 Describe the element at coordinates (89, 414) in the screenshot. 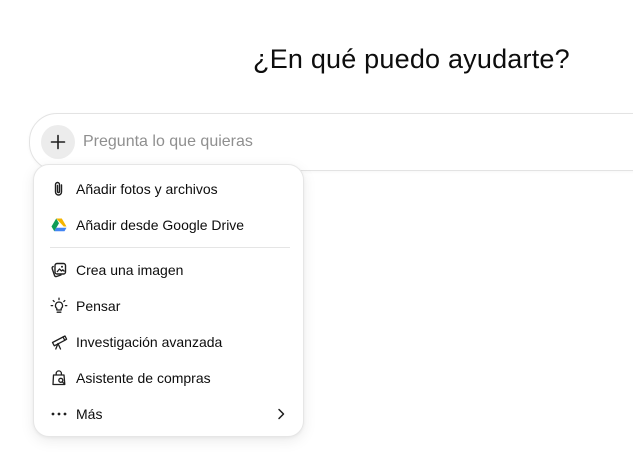

I see `menu-item-label: Más` at that location.